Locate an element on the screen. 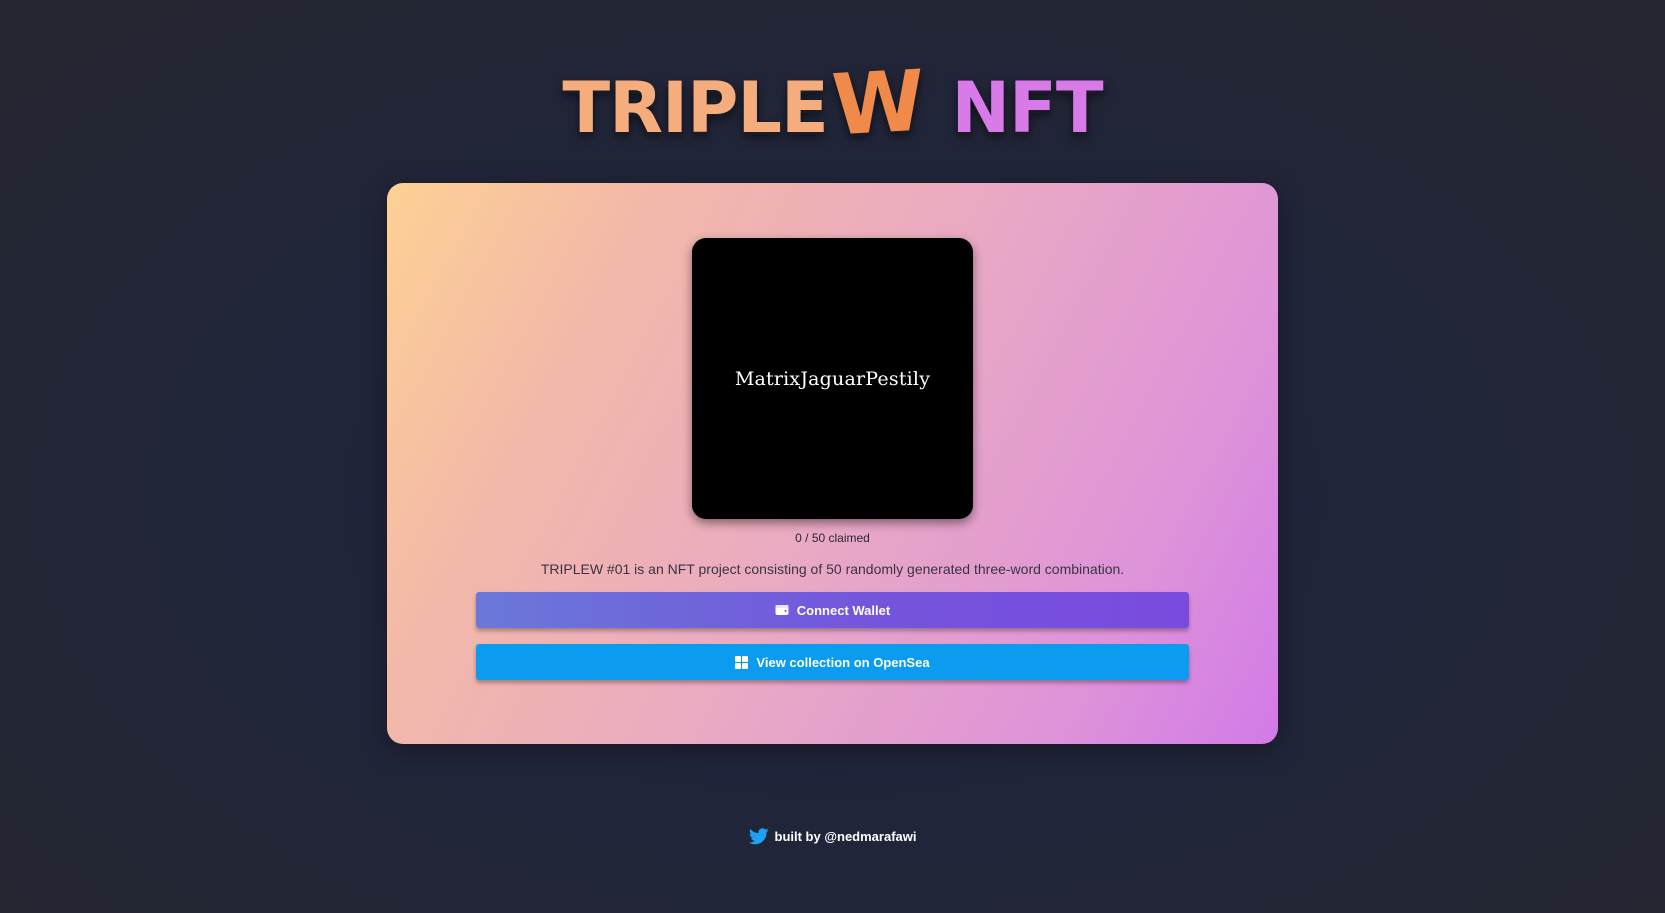  connect-wallet-button: Connect Wallet is located at coordinates (832, 610).